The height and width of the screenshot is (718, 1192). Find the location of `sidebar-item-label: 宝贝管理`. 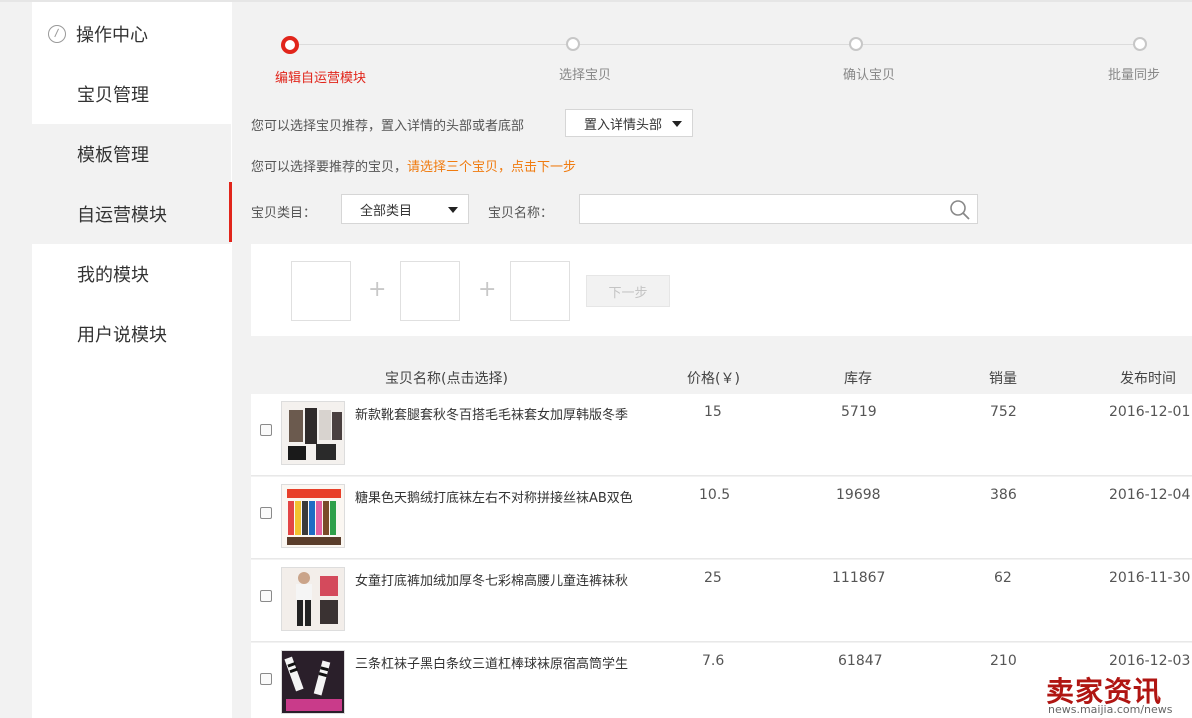

sidebar-item-label: 宝贝管理 is located at coordinates (113, 95).